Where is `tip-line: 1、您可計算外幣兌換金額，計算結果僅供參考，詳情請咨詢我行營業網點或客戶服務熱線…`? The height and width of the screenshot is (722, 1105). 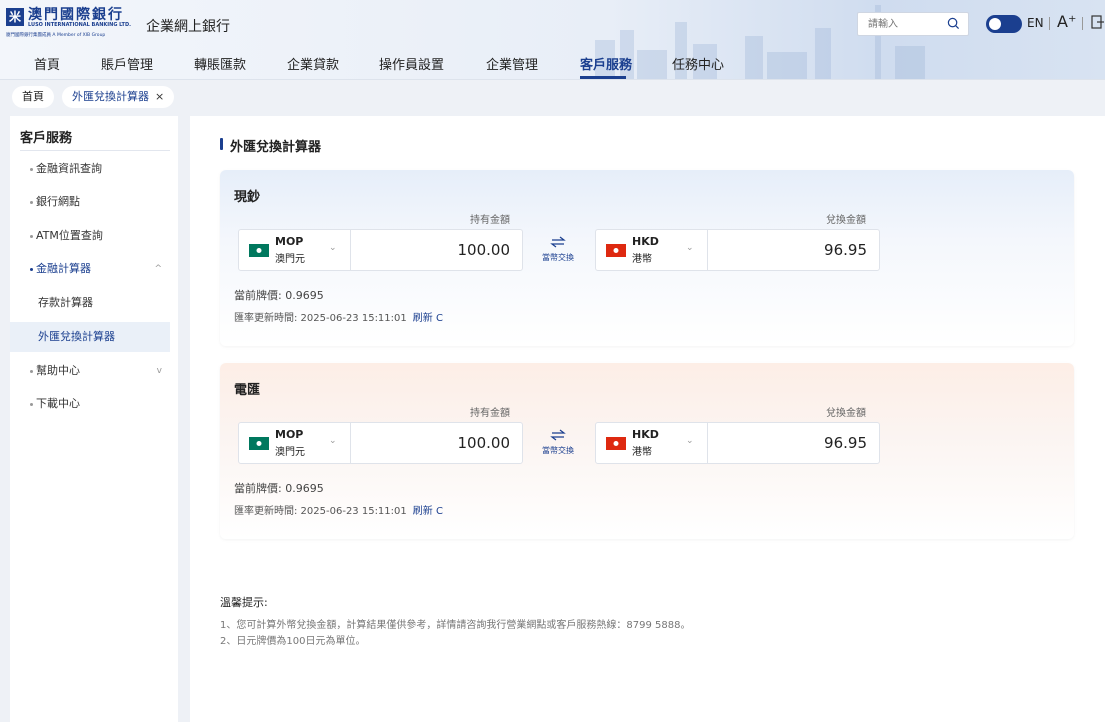
tip-line: 1、您可計算外幣兌換金額，計算結果僅供參考，詳情請咨詢我行營業網點或客戶服務熱線… is located at coordinates (455, 625).